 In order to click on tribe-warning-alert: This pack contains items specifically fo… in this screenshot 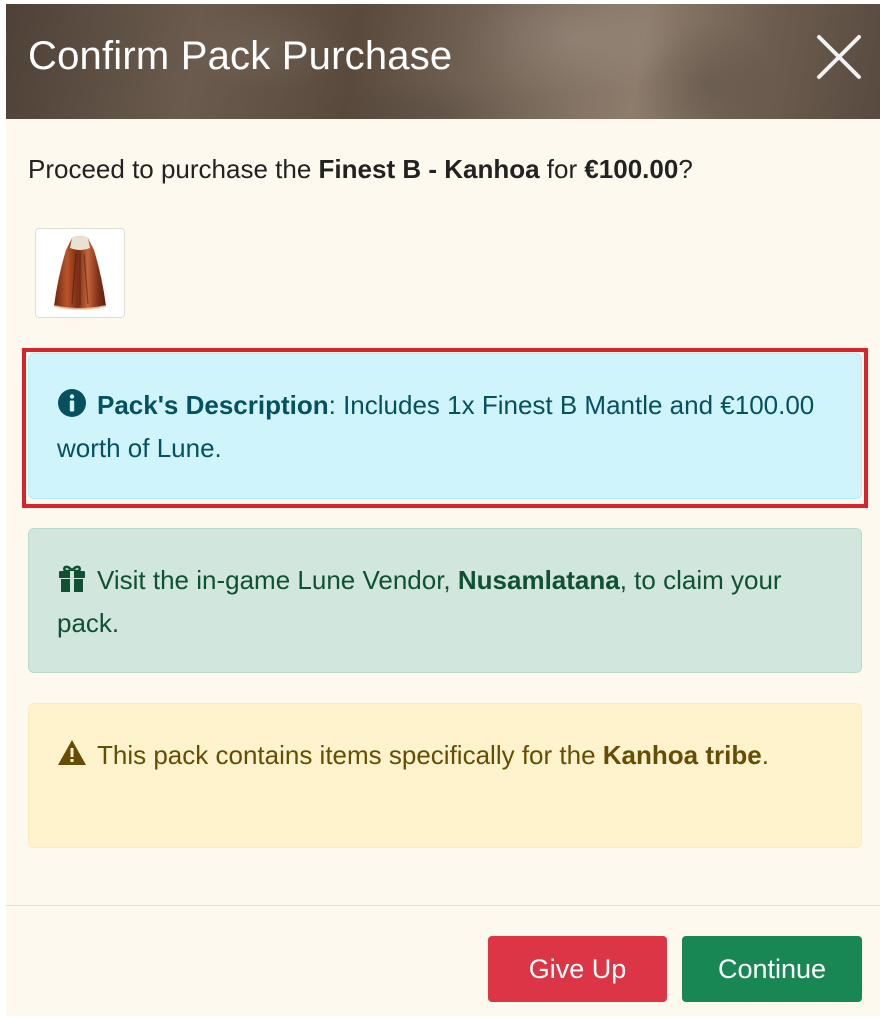, I will do `click(445, 775)`.